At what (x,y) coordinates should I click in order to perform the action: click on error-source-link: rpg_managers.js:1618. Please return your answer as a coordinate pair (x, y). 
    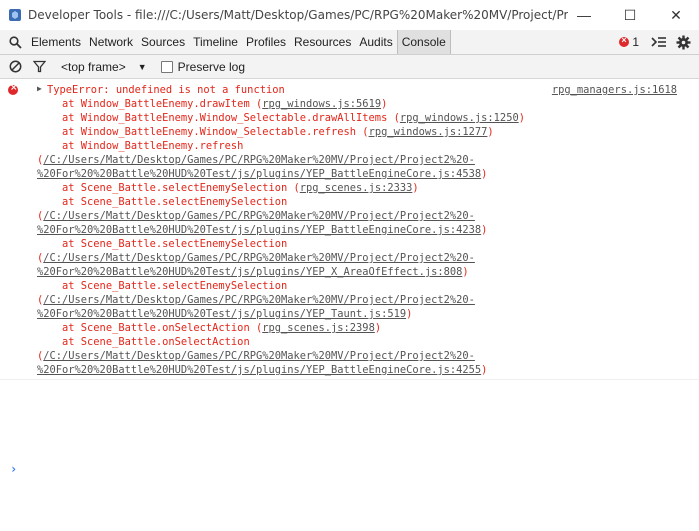
    Looking at the image, I should click on (614, 90).